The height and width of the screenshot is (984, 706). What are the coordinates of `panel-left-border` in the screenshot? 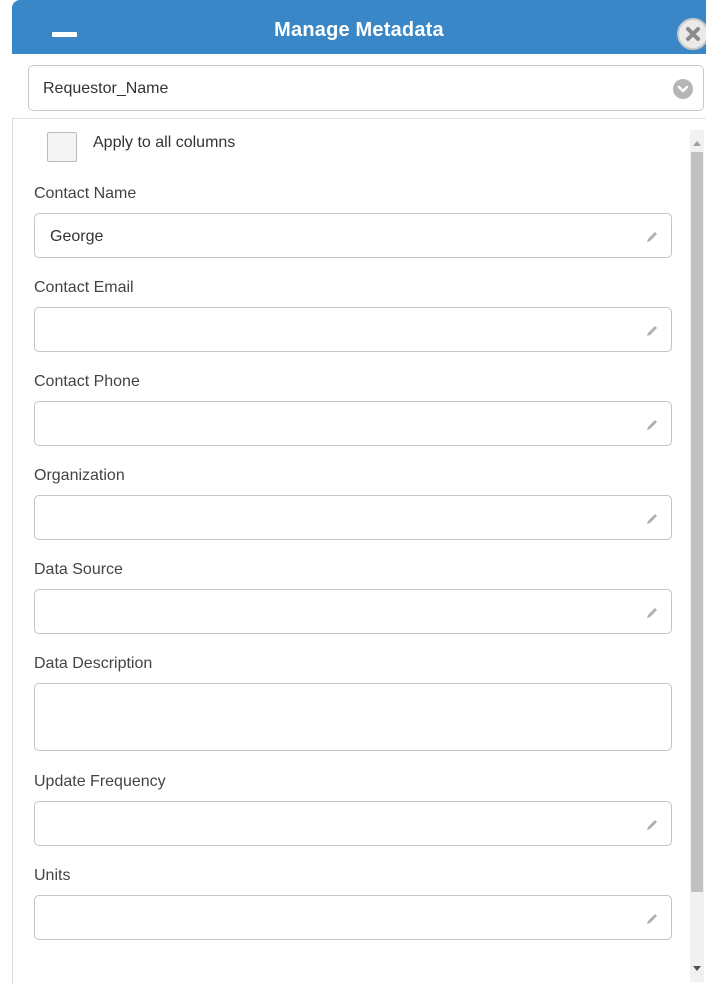 It's located at (12, 551).